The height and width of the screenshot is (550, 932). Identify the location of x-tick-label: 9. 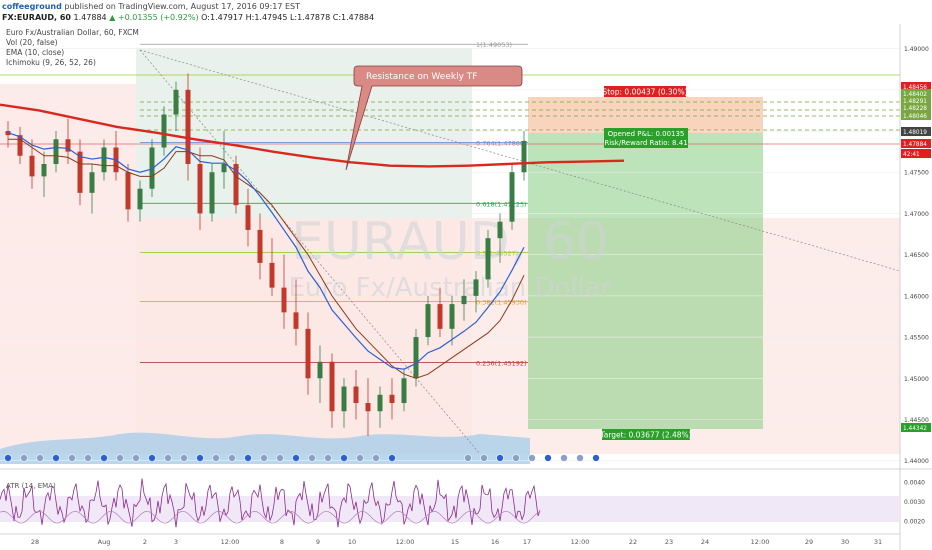
(318, 542).